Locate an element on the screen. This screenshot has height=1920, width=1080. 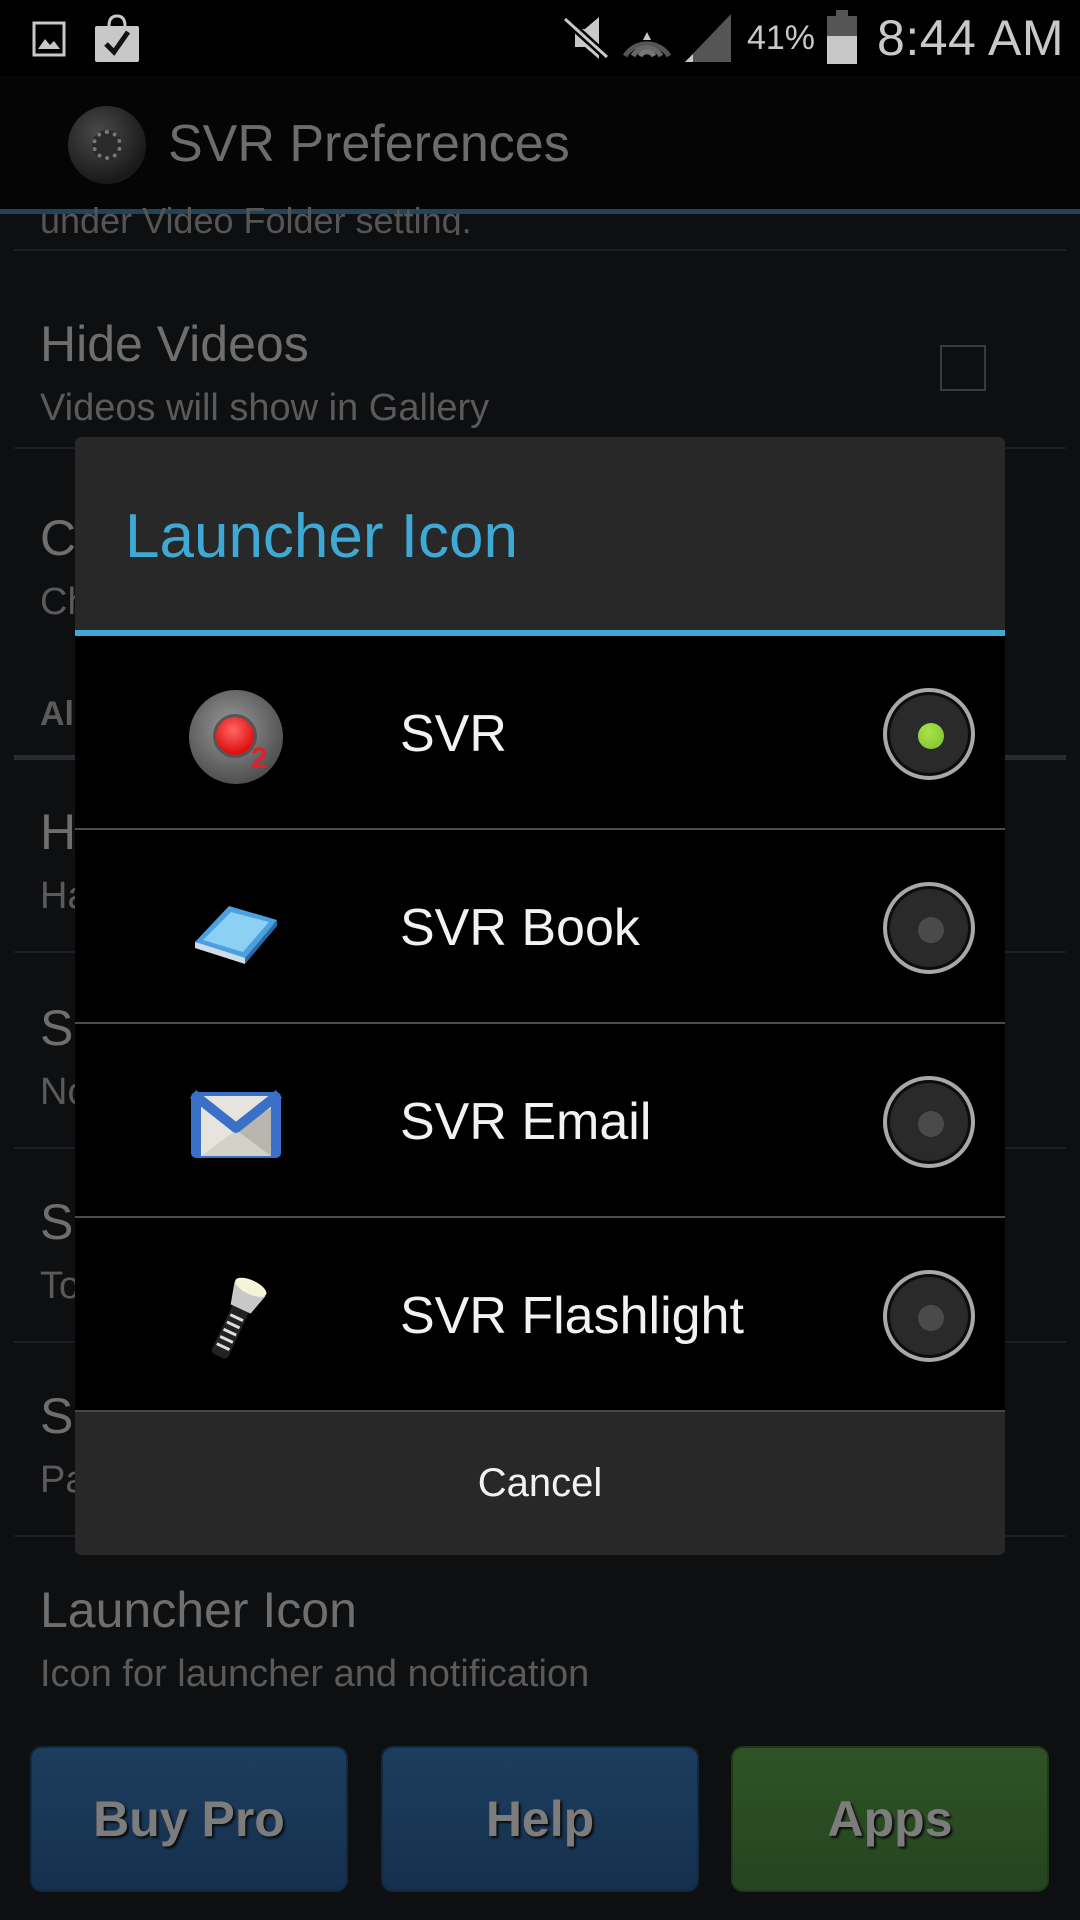
apps-button: Apps is located at coordinates (890, 1819).